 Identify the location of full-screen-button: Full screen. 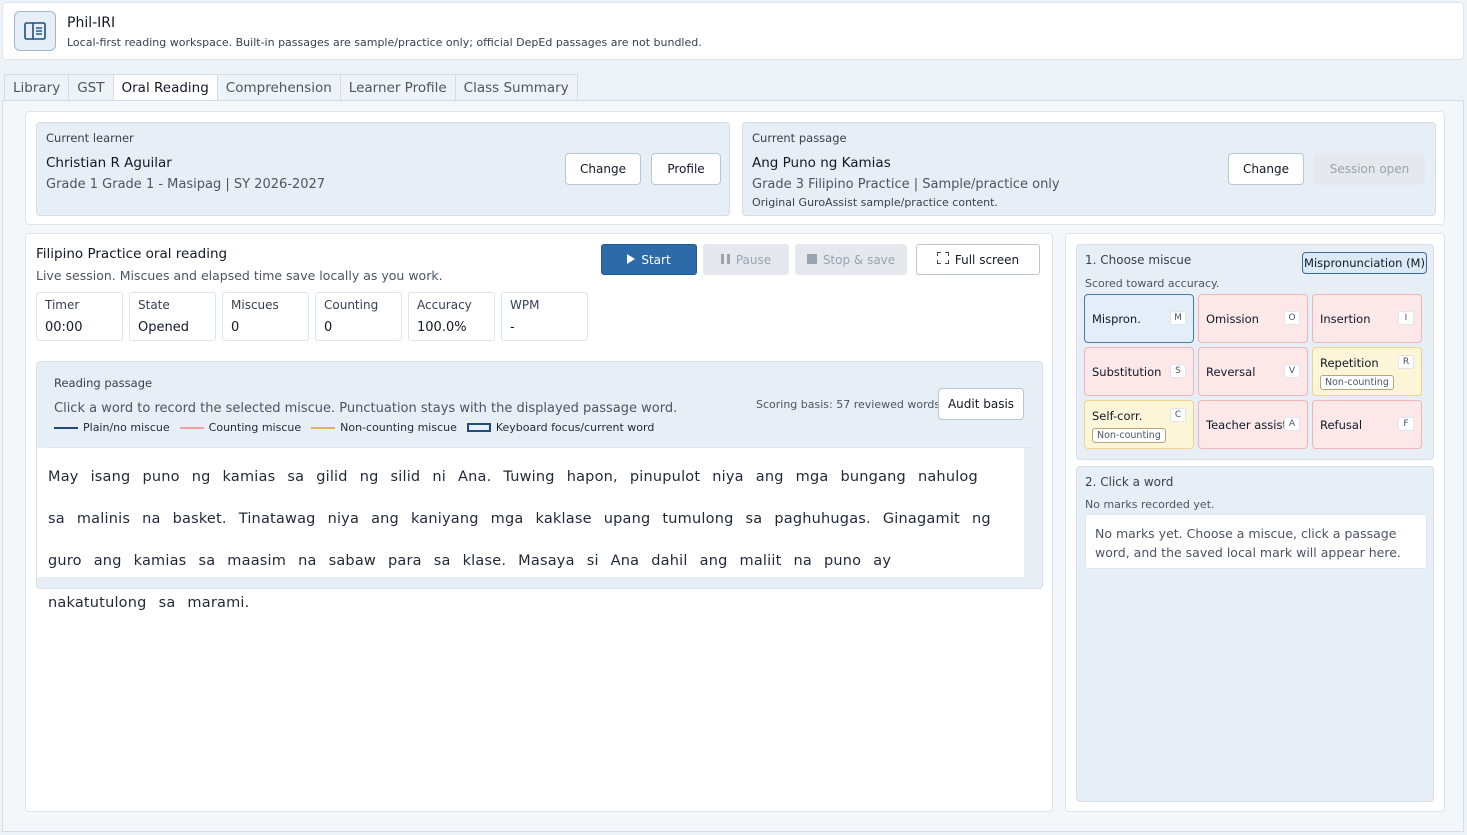
(978, 259).